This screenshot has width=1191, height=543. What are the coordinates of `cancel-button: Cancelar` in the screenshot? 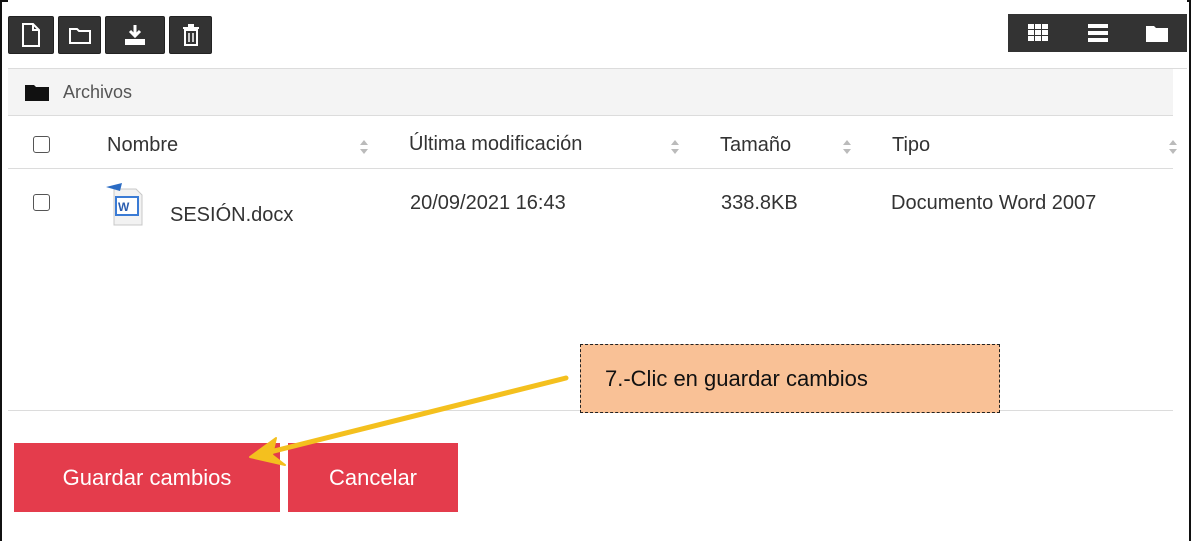 It's located at (373, 477).